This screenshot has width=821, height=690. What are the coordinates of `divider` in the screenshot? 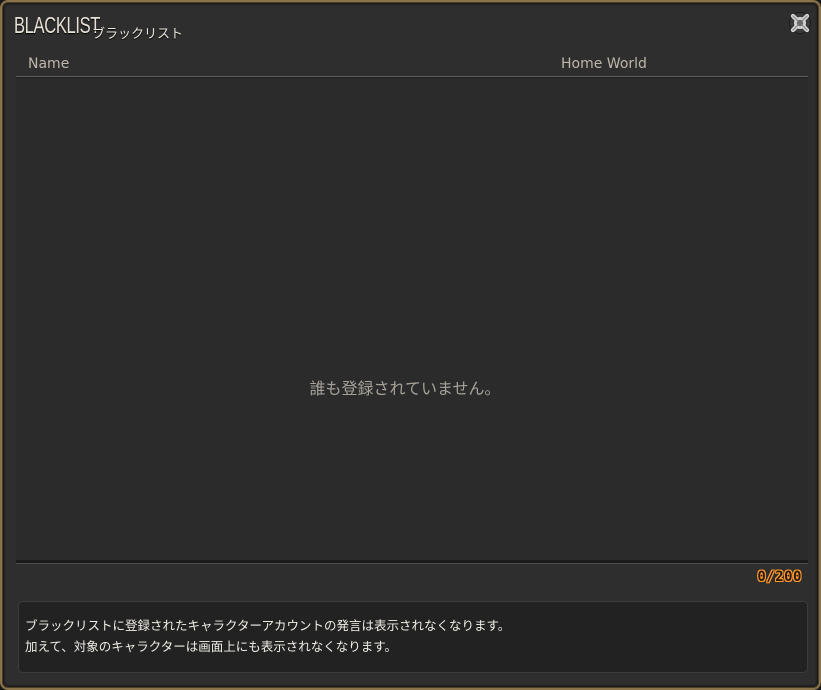 It's located at (412, 562).